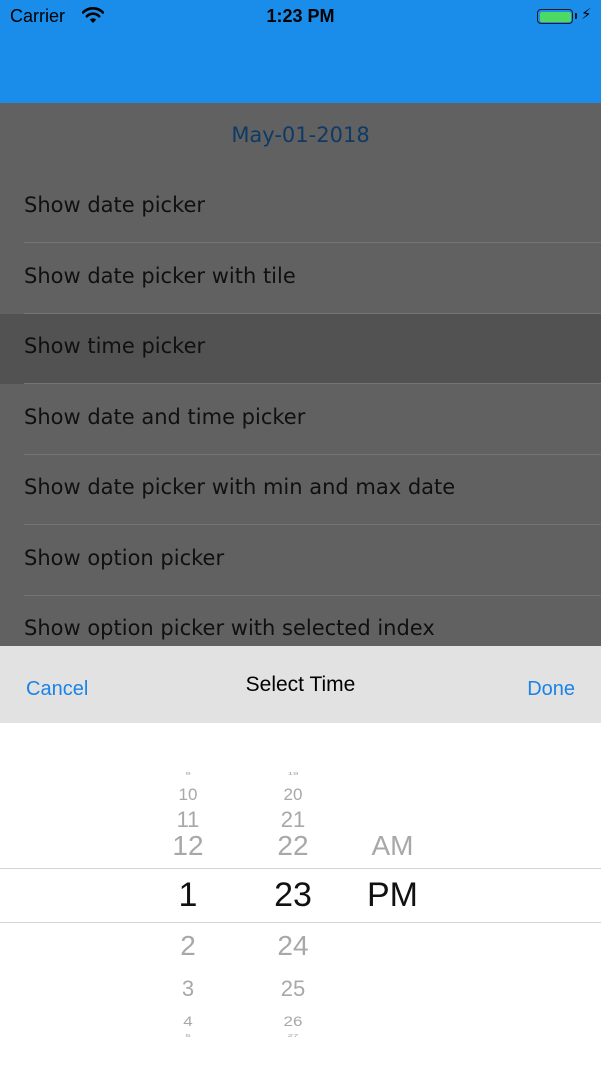 The image size is (601, 1069). Describe the element at coordinates (586, 14) in the screenshot. I see `charging-icon: ⚡` at that location.